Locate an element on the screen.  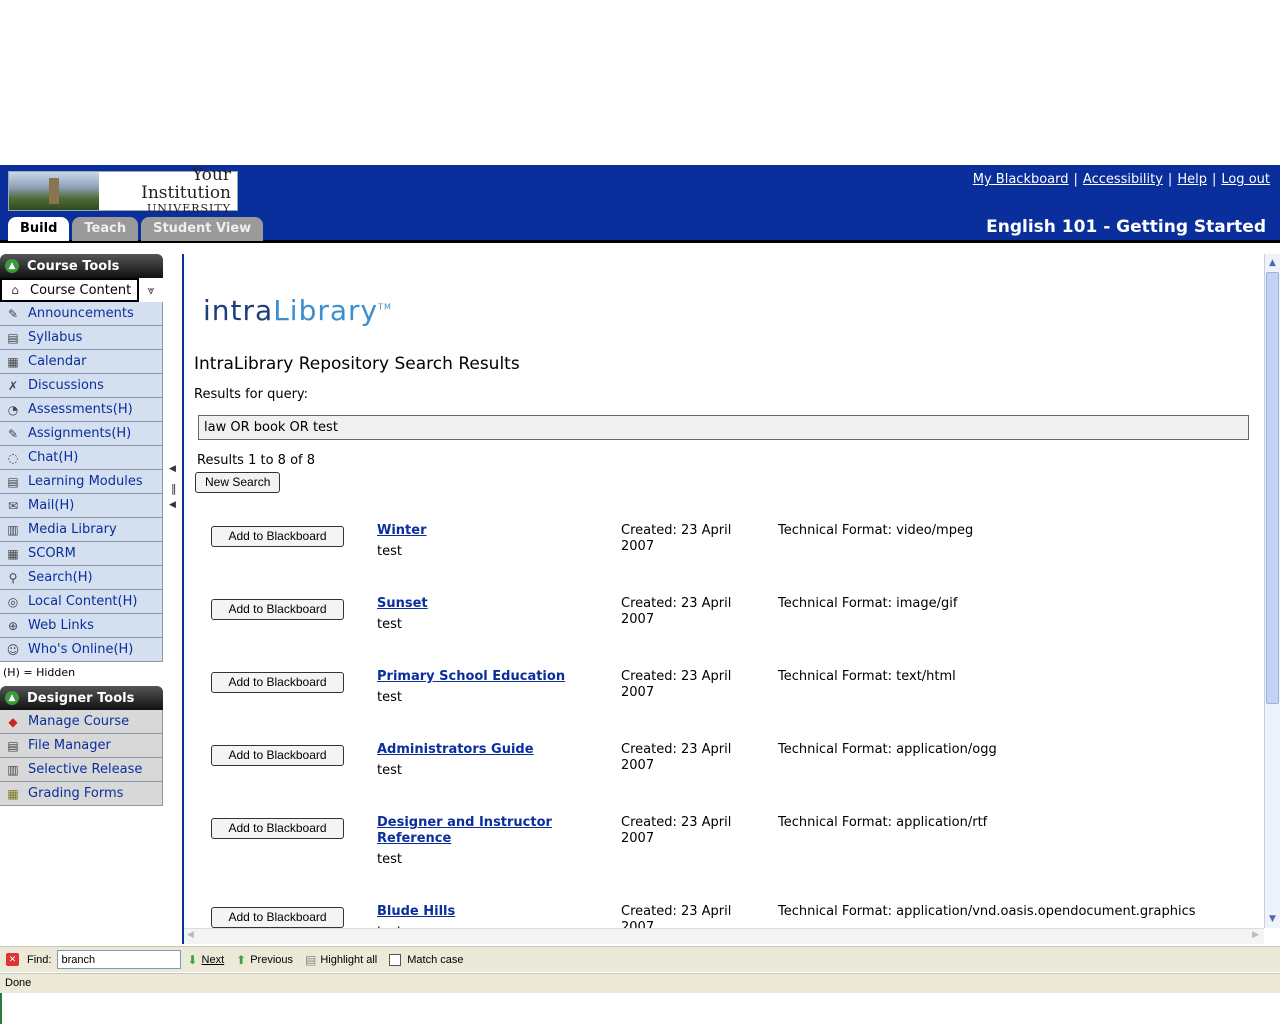
sidebar-item-label: Local Content(H) is located at coordinates (83, 601).